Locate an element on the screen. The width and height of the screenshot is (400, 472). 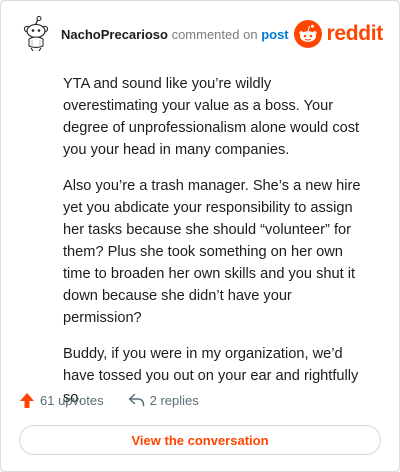
author-name: NachoPrecarioso is located at coordinates (114, 34).